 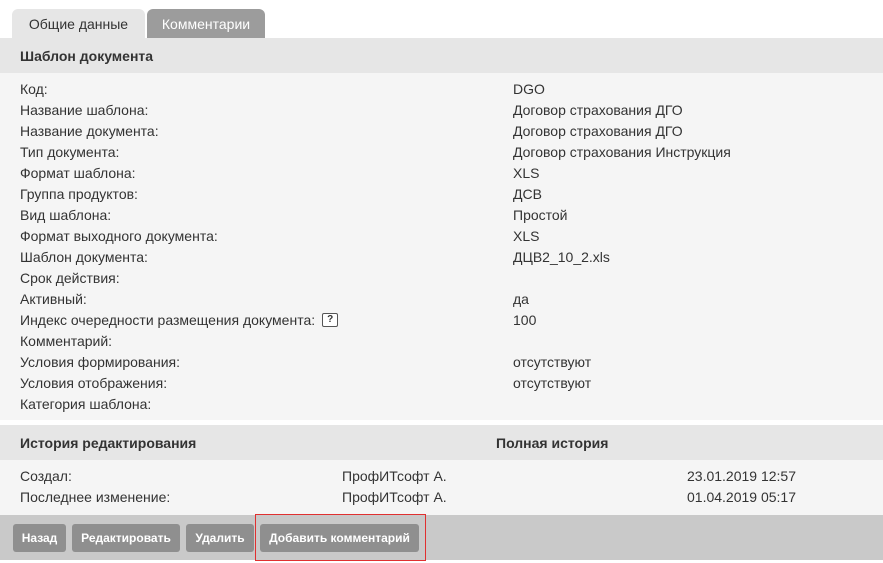 What do you see at coordinates (441, 257) in the screenshot?
I see `field-row-template-file: Шаблон документа: ДЦВ2_10_2.xls` at bounding box center [441, 257].